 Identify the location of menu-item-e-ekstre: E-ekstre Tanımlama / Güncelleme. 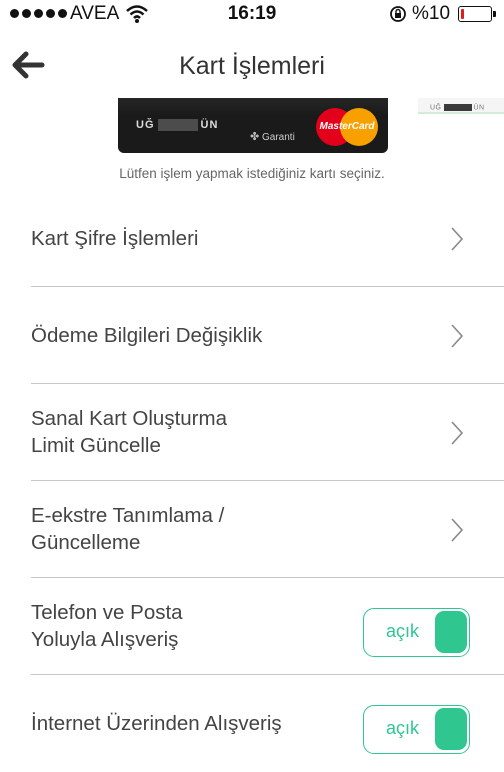
(252, 529).